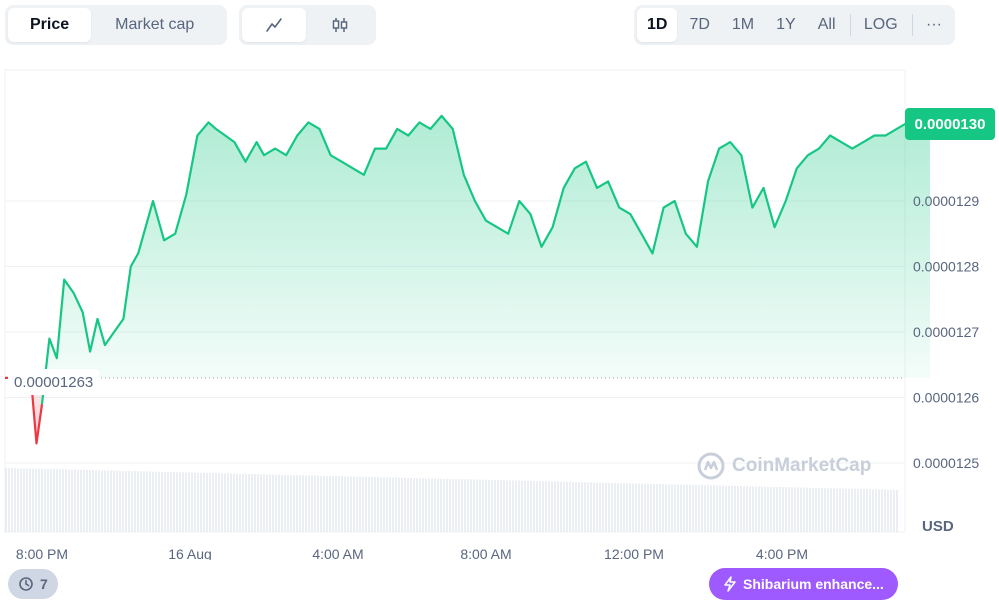 The image size is (999, 602). What do you see at coordinates (946, 398) in the screenshot?
I see `y-tick-label: 0.0000126` at bounding box center [946, 398].